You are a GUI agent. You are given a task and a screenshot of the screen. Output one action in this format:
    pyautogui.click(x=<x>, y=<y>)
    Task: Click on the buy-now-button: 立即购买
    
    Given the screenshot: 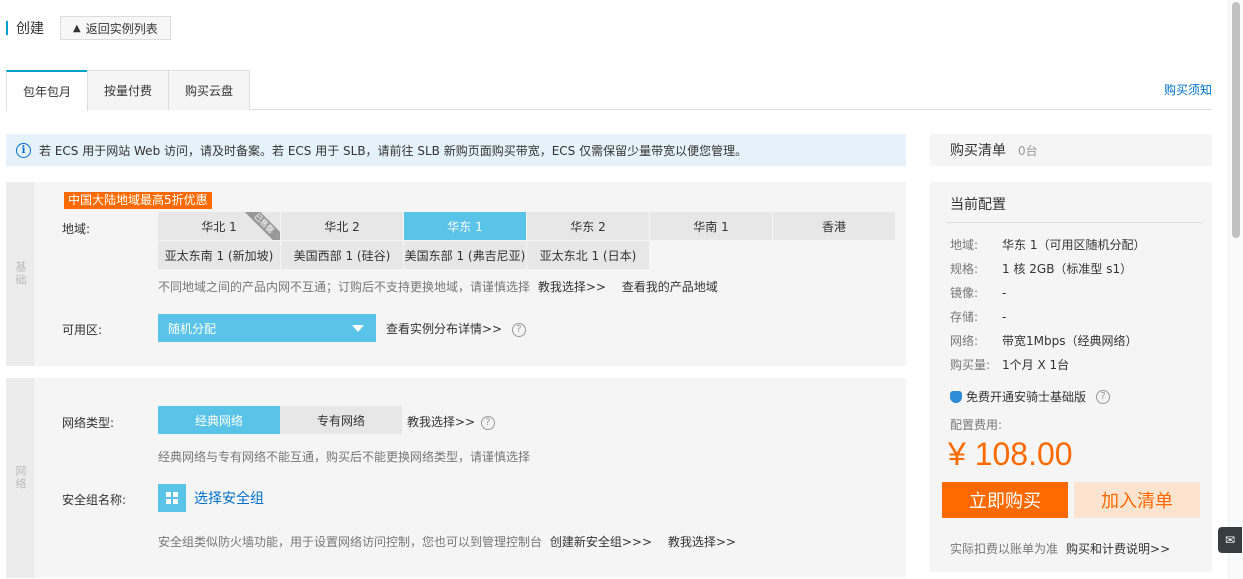 What is the action you would take?
    pyautogui.click(x=1005, y=500)
    